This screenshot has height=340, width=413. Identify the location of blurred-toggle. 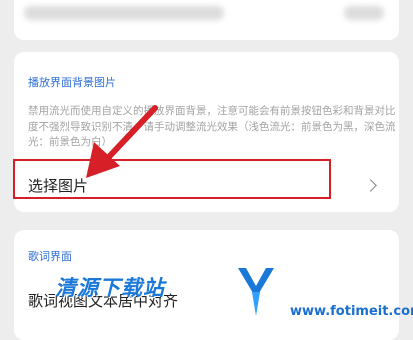
(364, 13).